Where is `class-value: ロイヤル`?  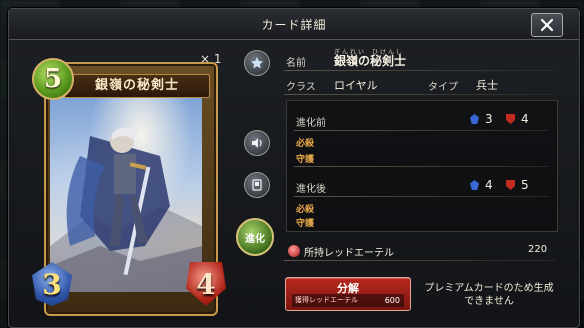 class-value: ロイヤル is located at coordinates (356, 85).